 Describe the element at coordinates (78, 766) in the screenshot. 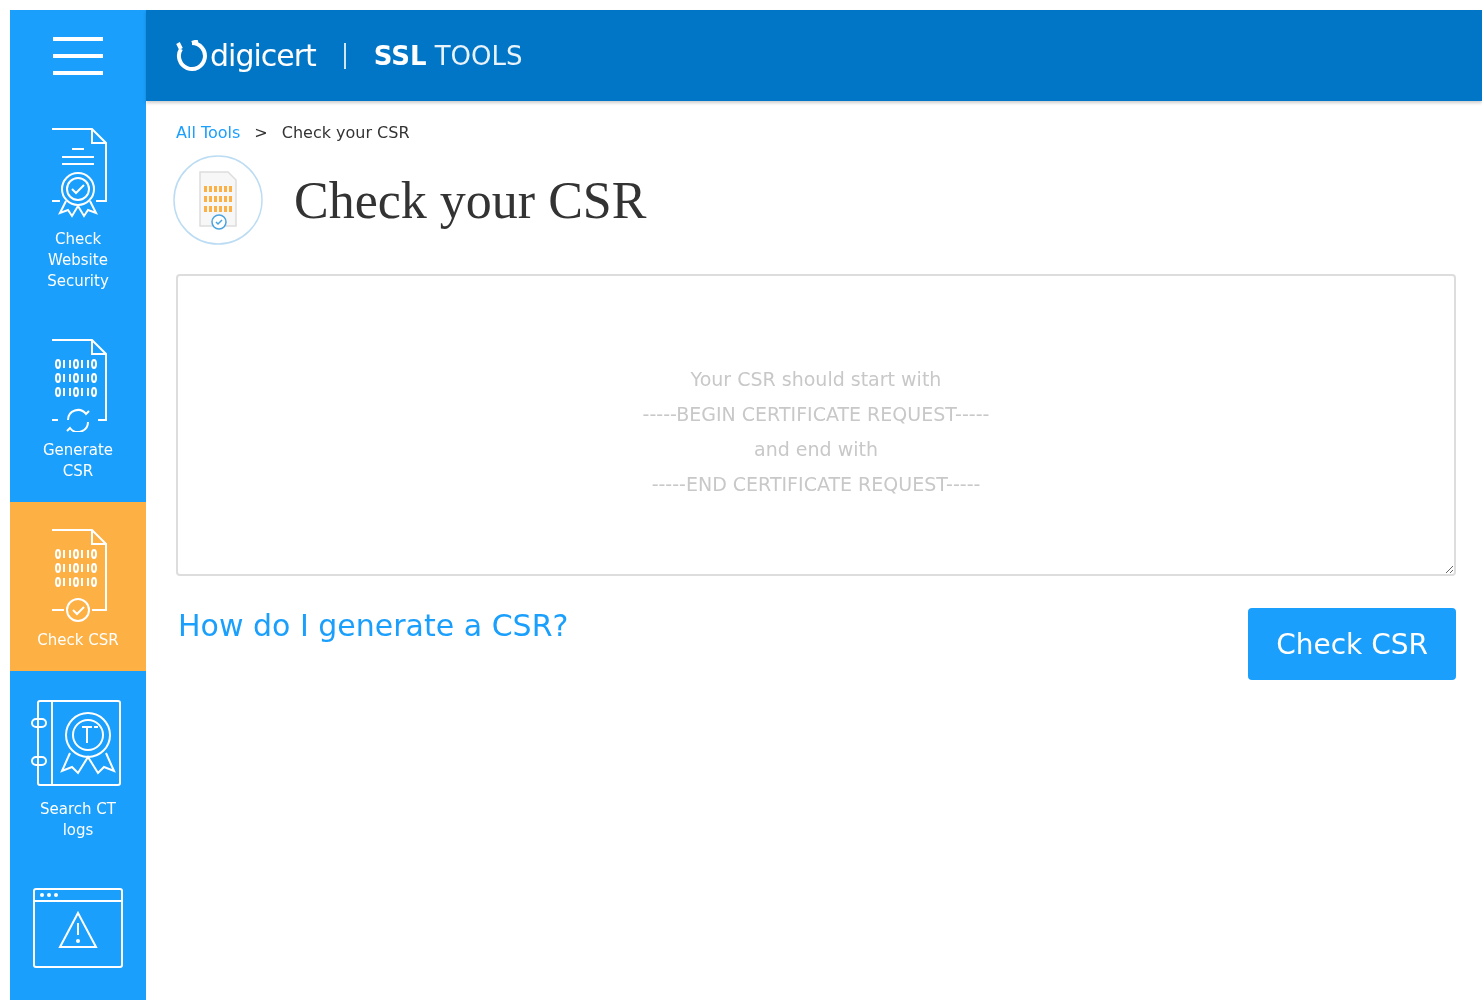

I see `sidebar-item: Search CT logs` at that location.